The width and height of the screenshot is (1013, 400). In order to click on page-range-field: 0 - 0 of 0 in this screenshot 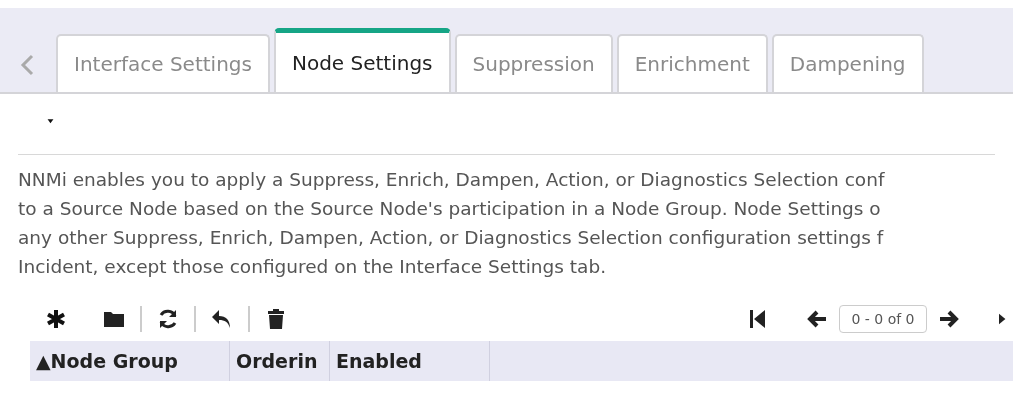, I will do `click(883, 319)`.